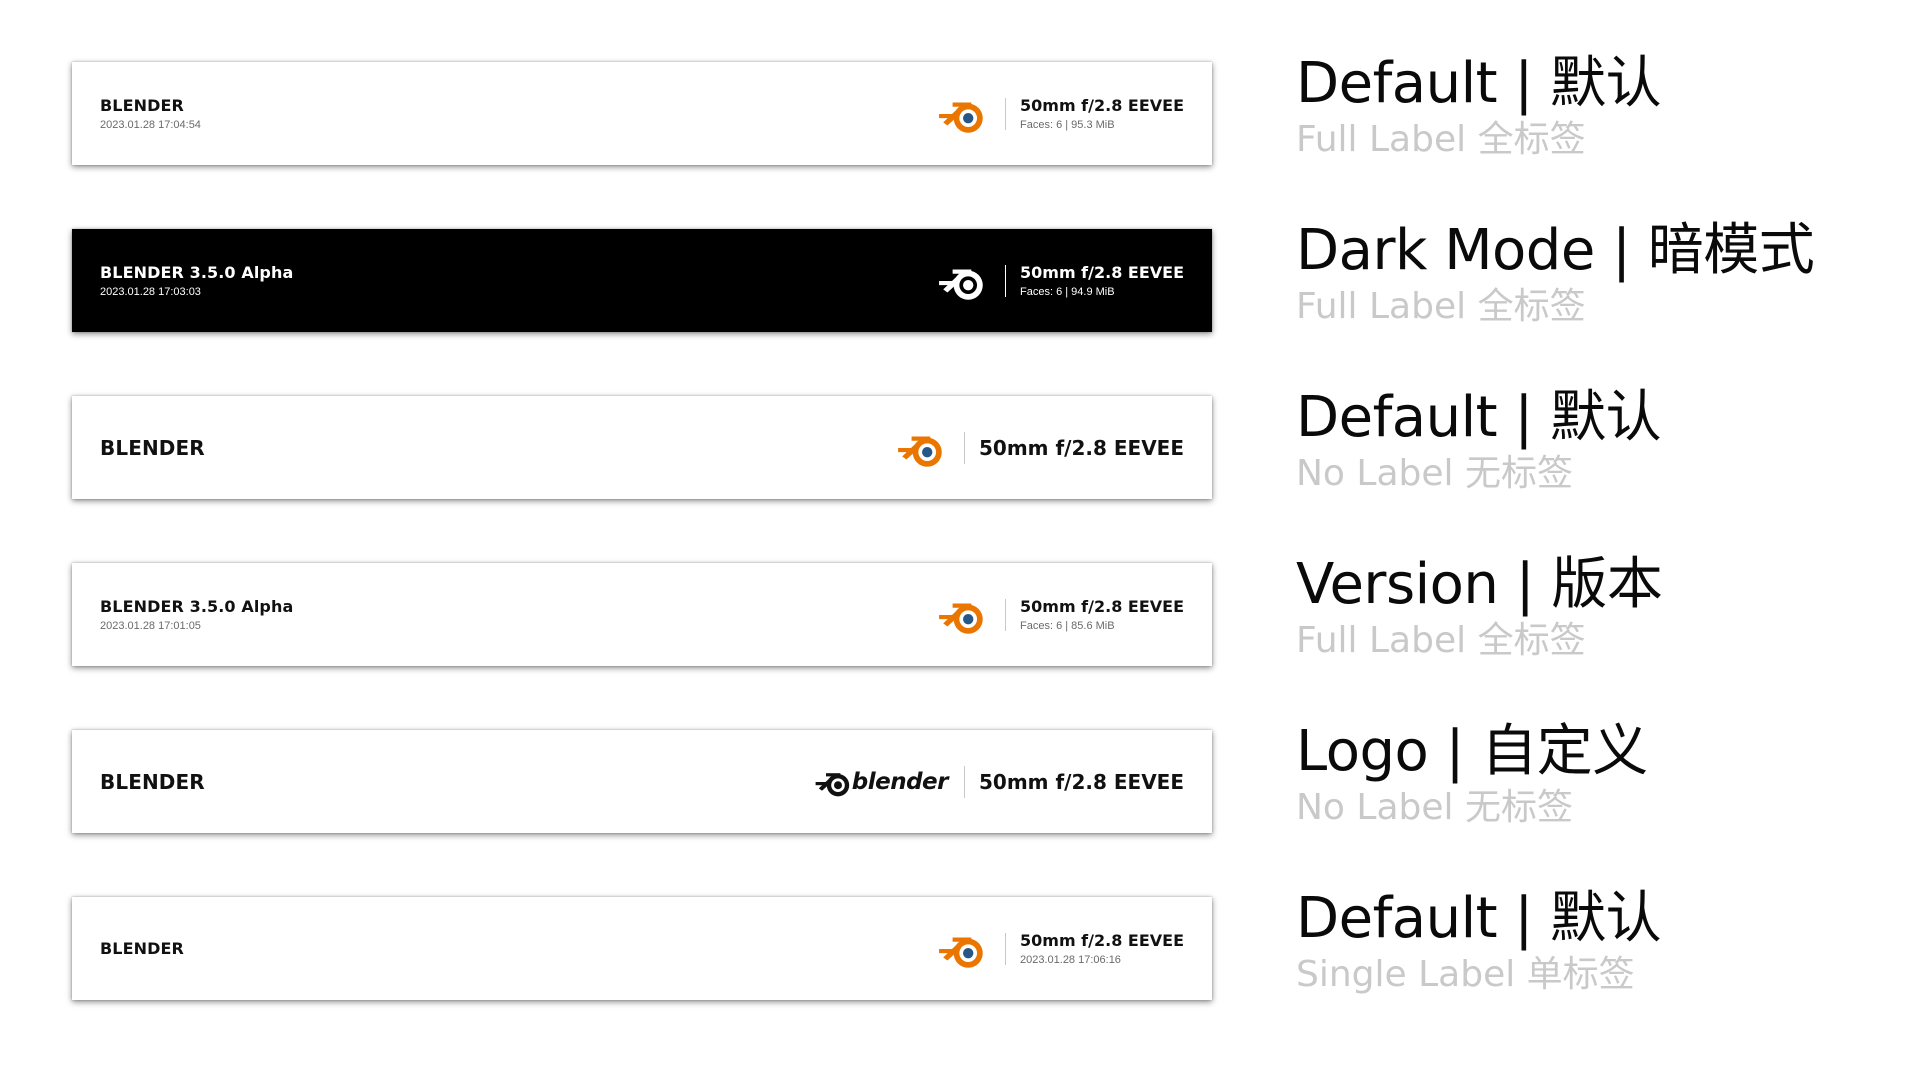 The image size is (1920, 1080). I want to click on card-left-section: BLENDER 2023.01.28 17:04:54, so click(150, 113).